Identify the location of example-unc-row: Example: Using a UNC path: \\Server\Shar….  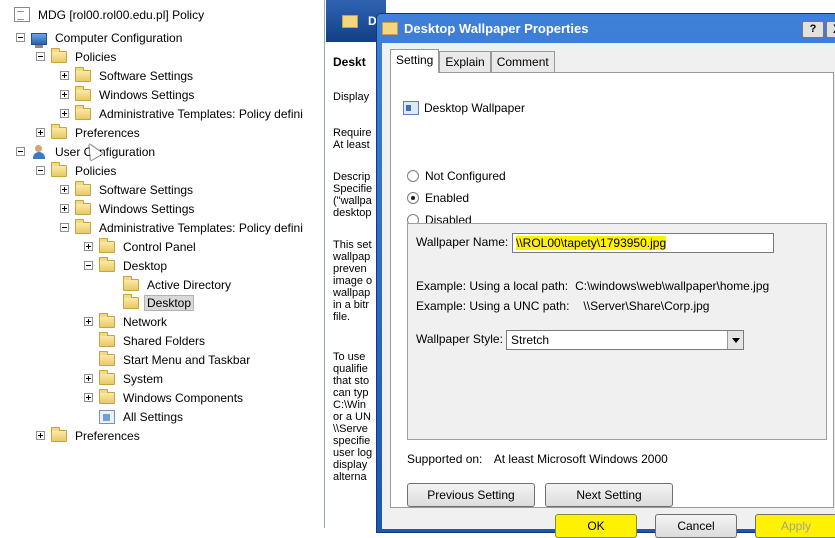
(562, 306).